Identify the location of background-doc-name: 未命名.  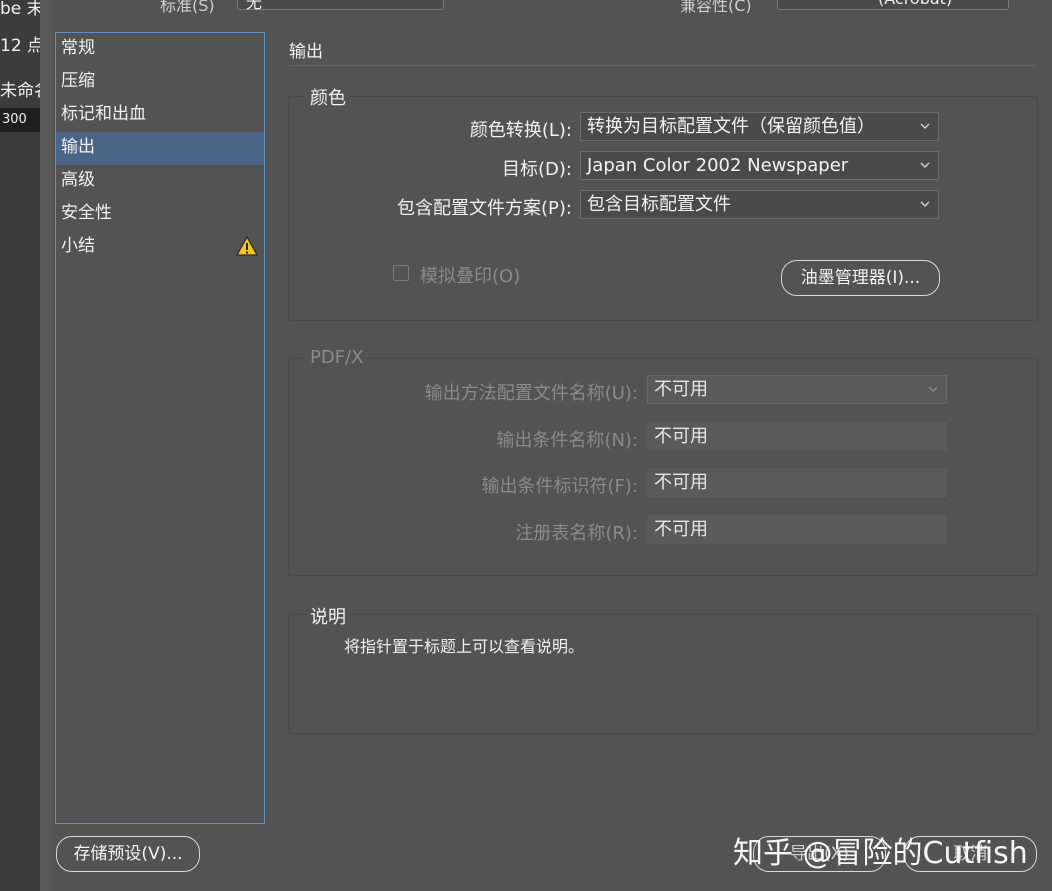
(20, 91).